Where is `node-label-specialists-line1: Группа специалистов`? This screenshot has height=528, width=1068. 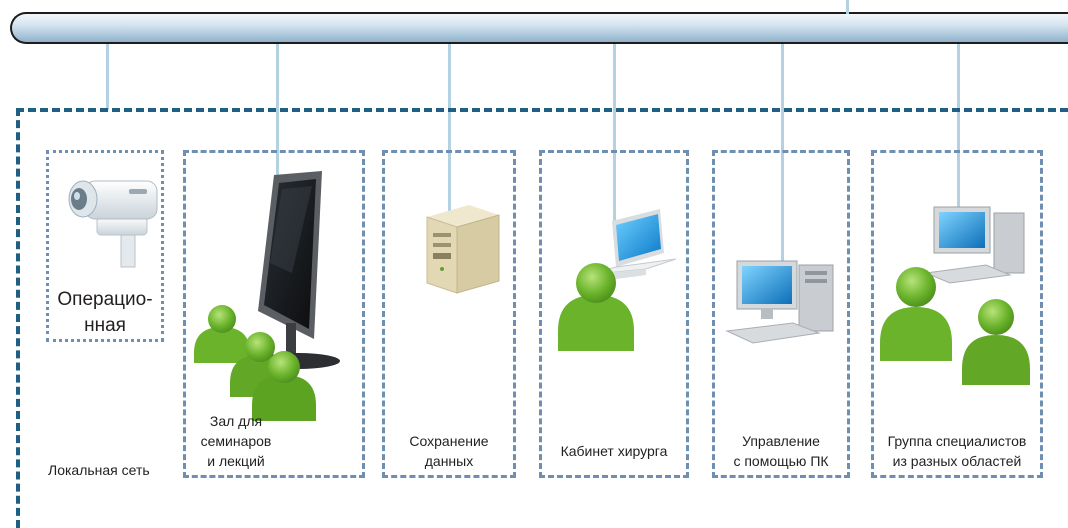
node-label-specialists-line1: Группа специалистов is located at coordinates (957, 441).